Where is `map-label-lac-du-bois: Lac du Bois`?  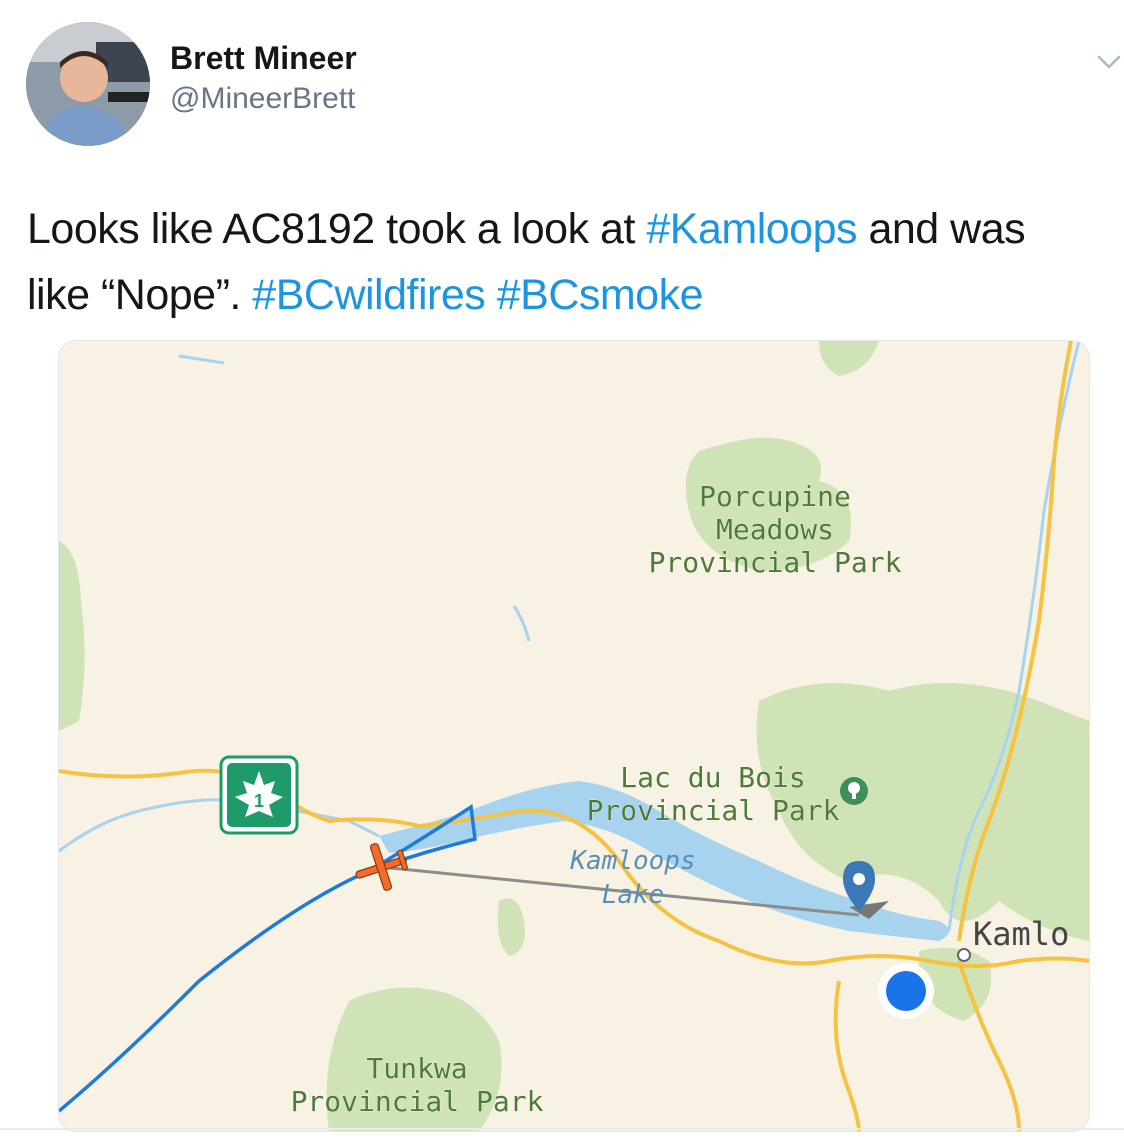
map-label-lac-du-bois: Lac du Bois is located at coordinates (712, 777).